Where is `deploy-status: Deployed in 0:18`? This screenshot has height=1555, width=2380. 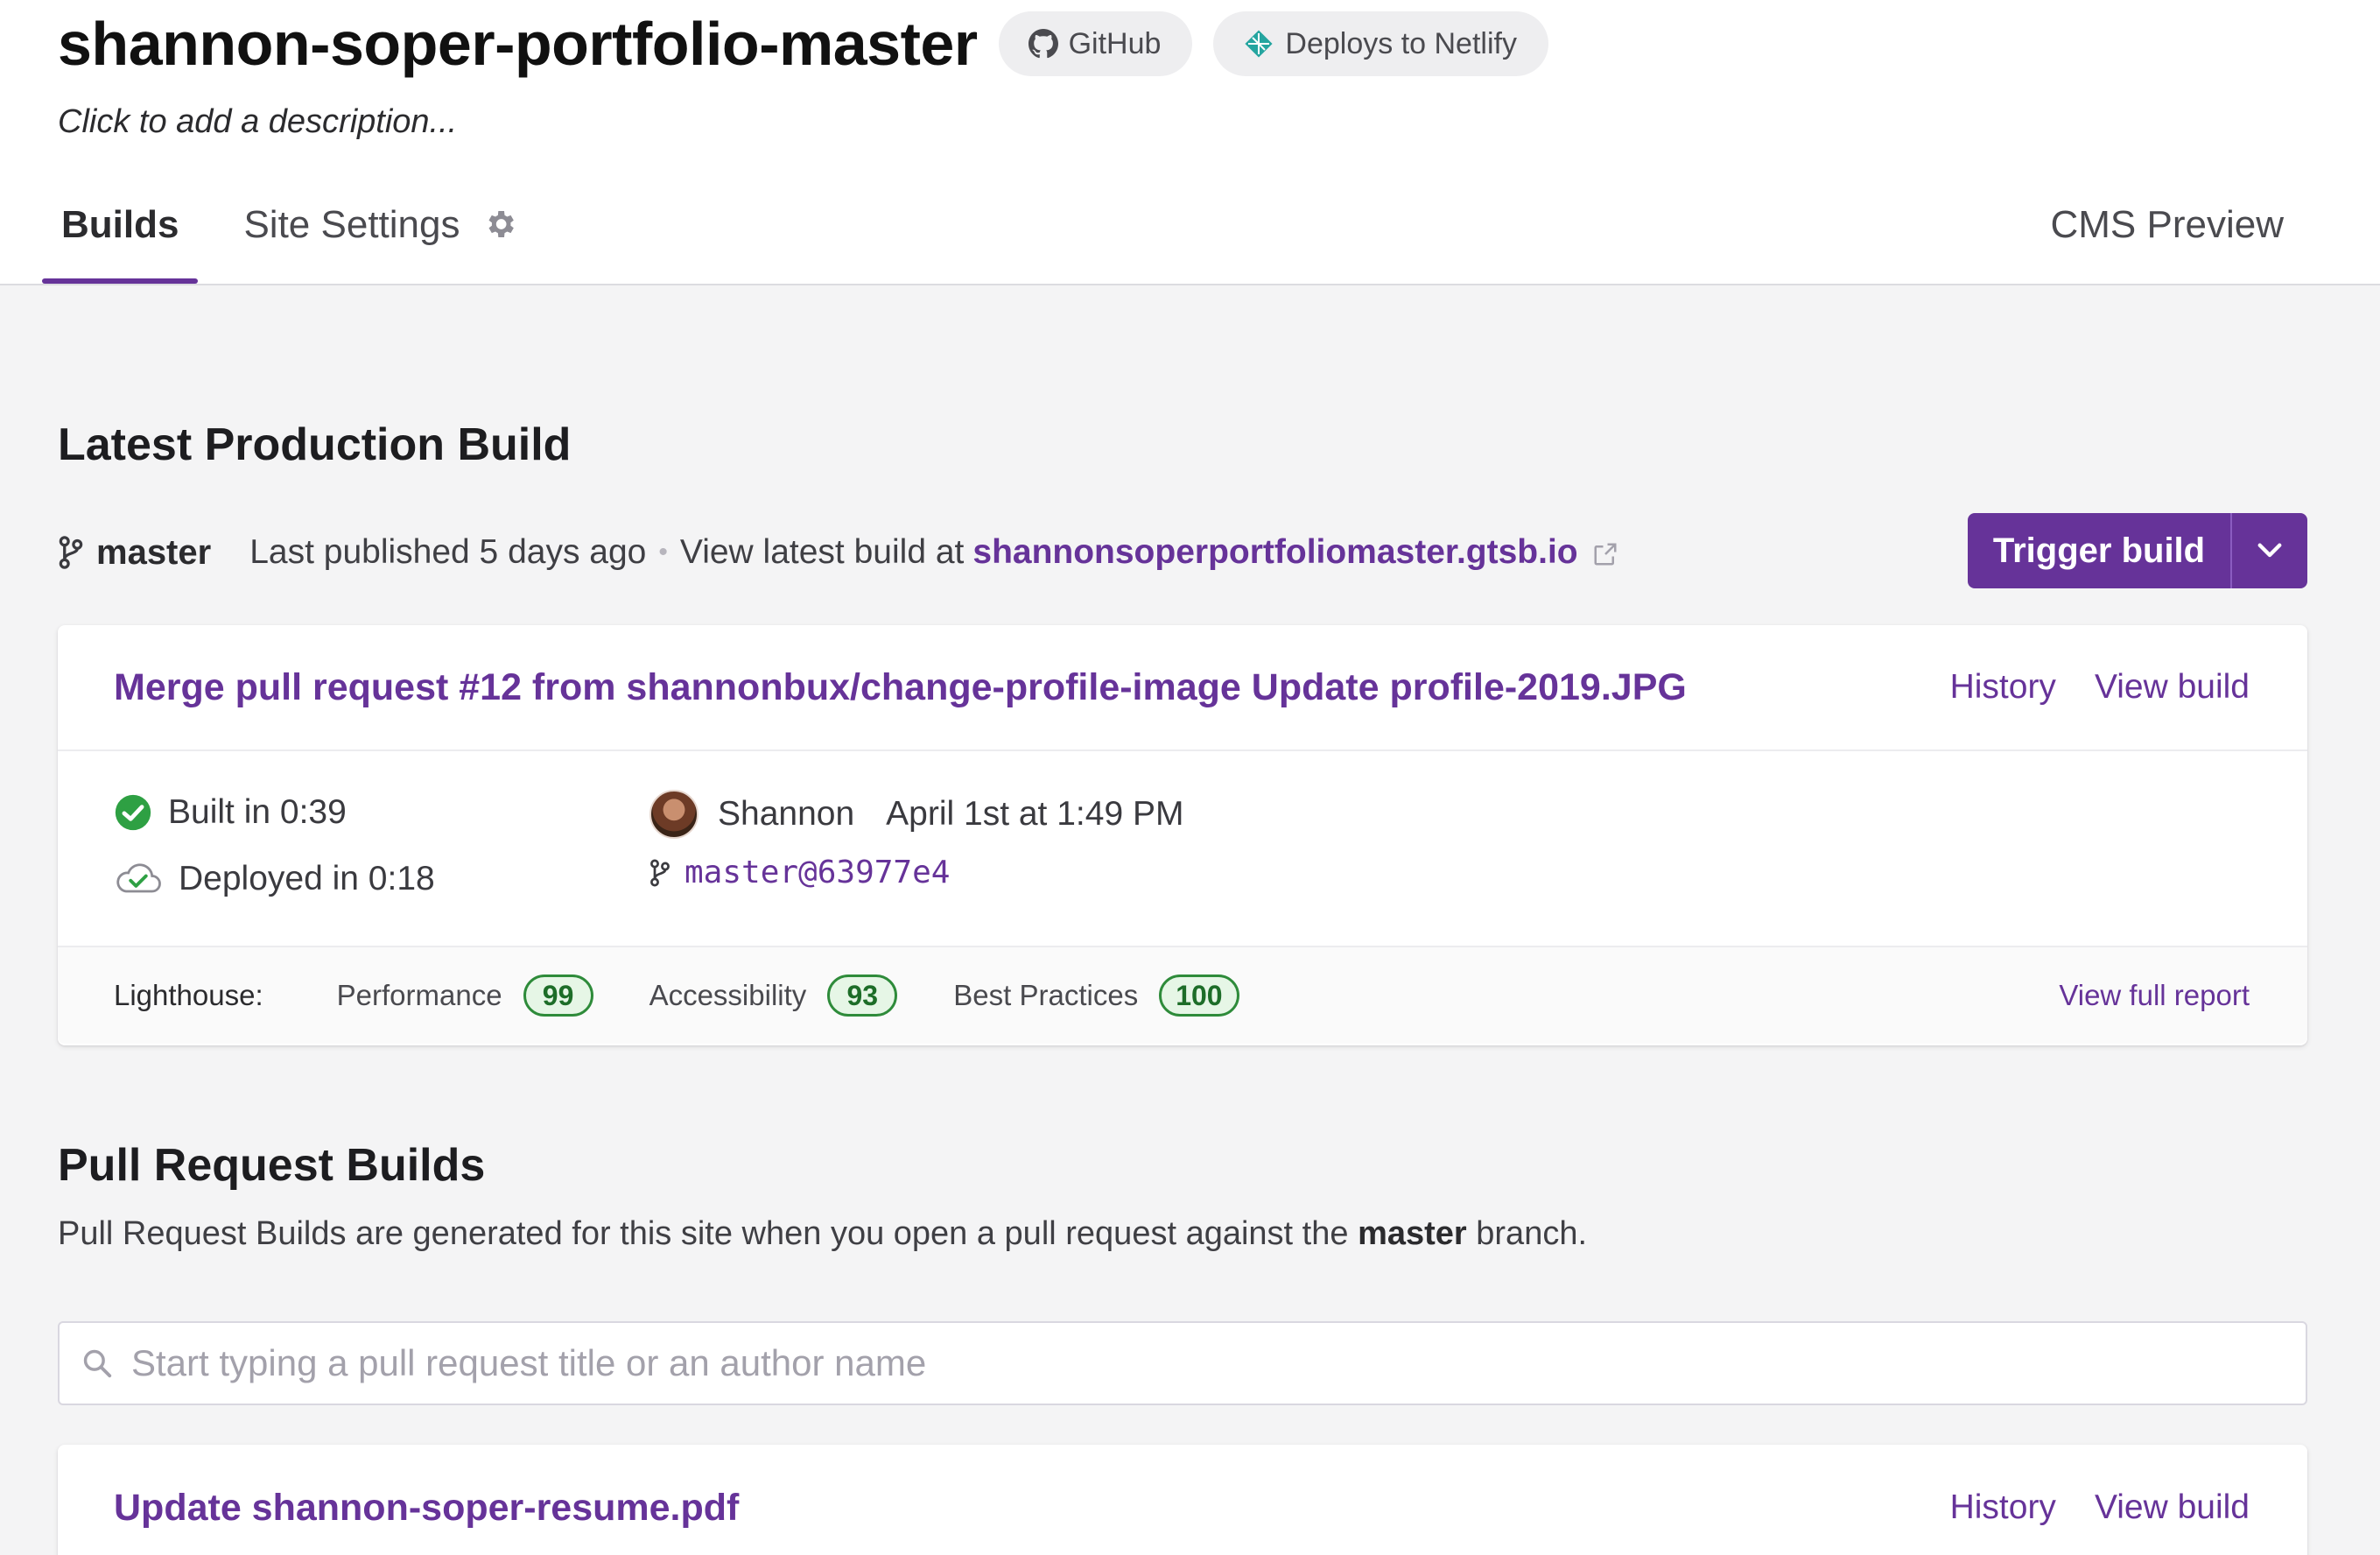
deploy-status: Deployed in 0:18 is located at coordinates (274, 879).